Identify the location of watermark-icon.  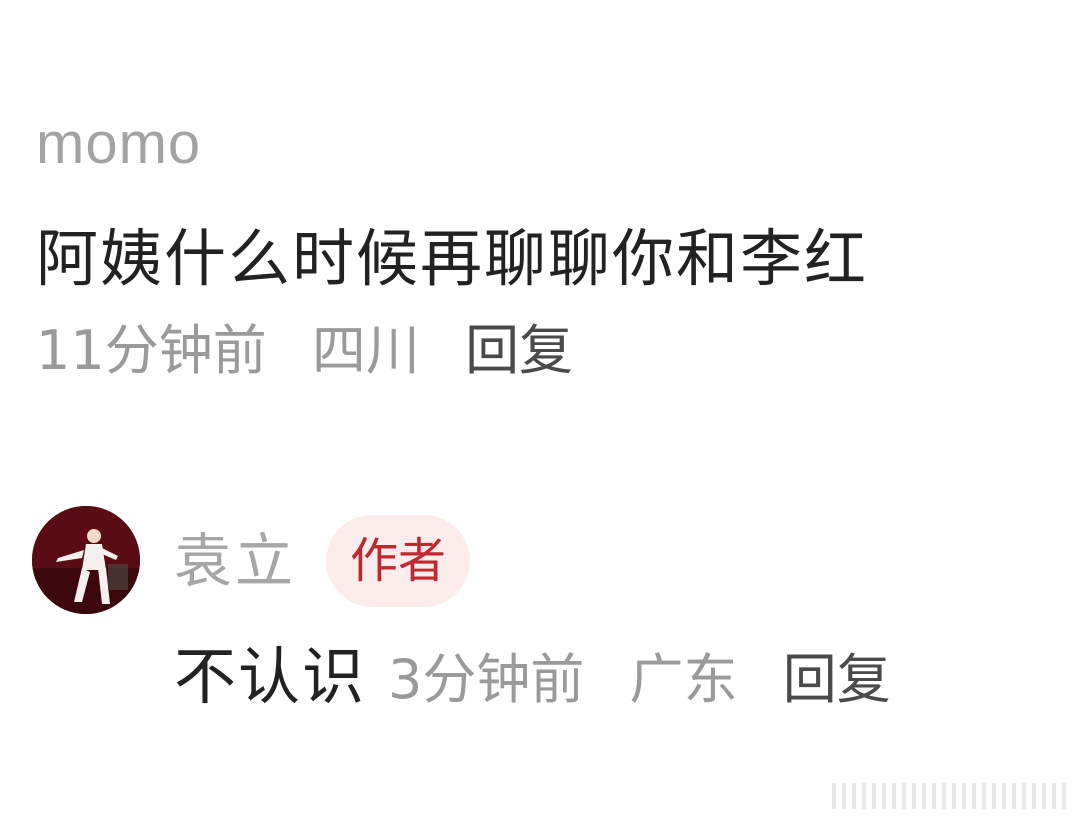
(949, 796).